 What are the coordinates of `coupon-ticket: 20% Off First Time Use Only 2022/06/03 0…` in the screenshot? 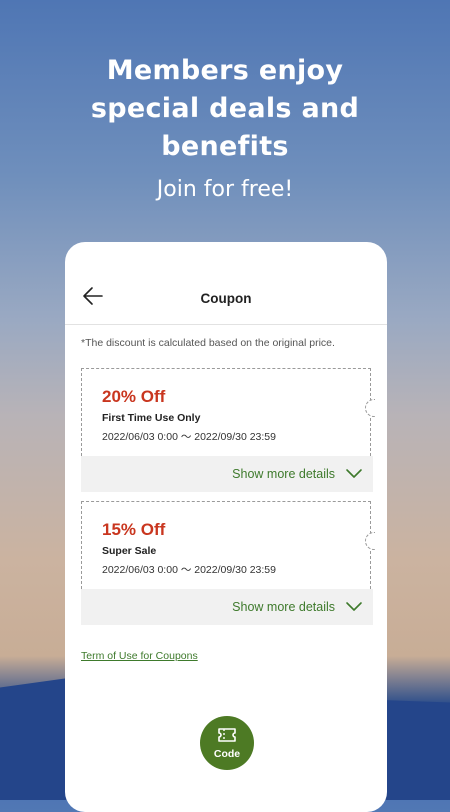 It's located at (228, 412).